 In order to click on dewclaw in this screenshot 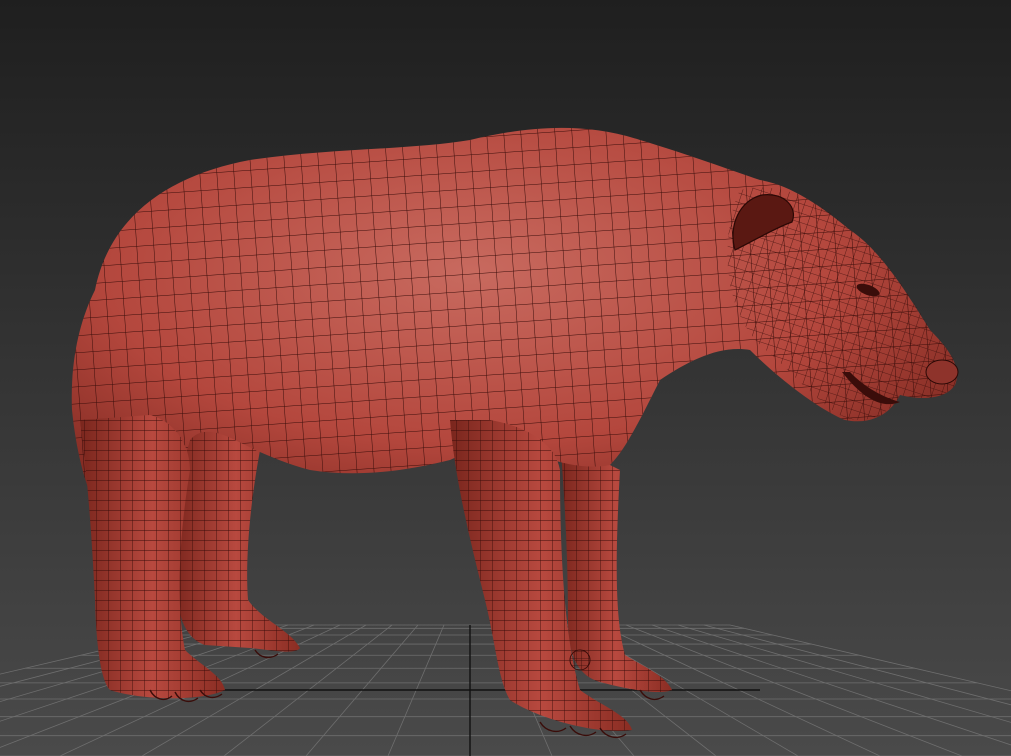, I will do `click(580, 660)`.